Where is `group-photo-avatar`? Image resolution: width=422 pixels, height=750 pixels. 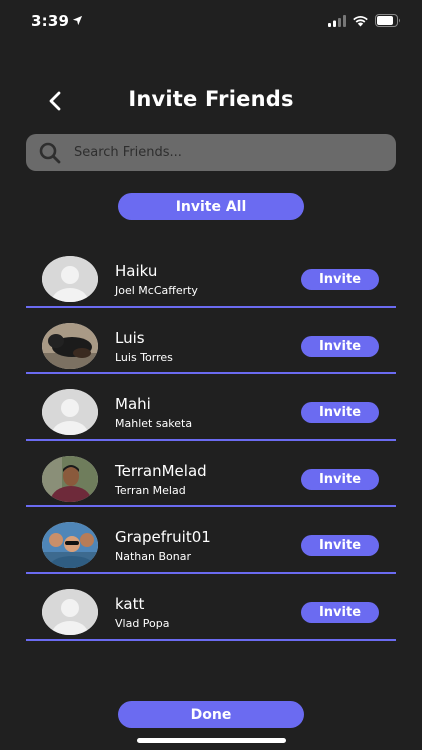 group-photo-avatar is located at coordinates (70, 545).